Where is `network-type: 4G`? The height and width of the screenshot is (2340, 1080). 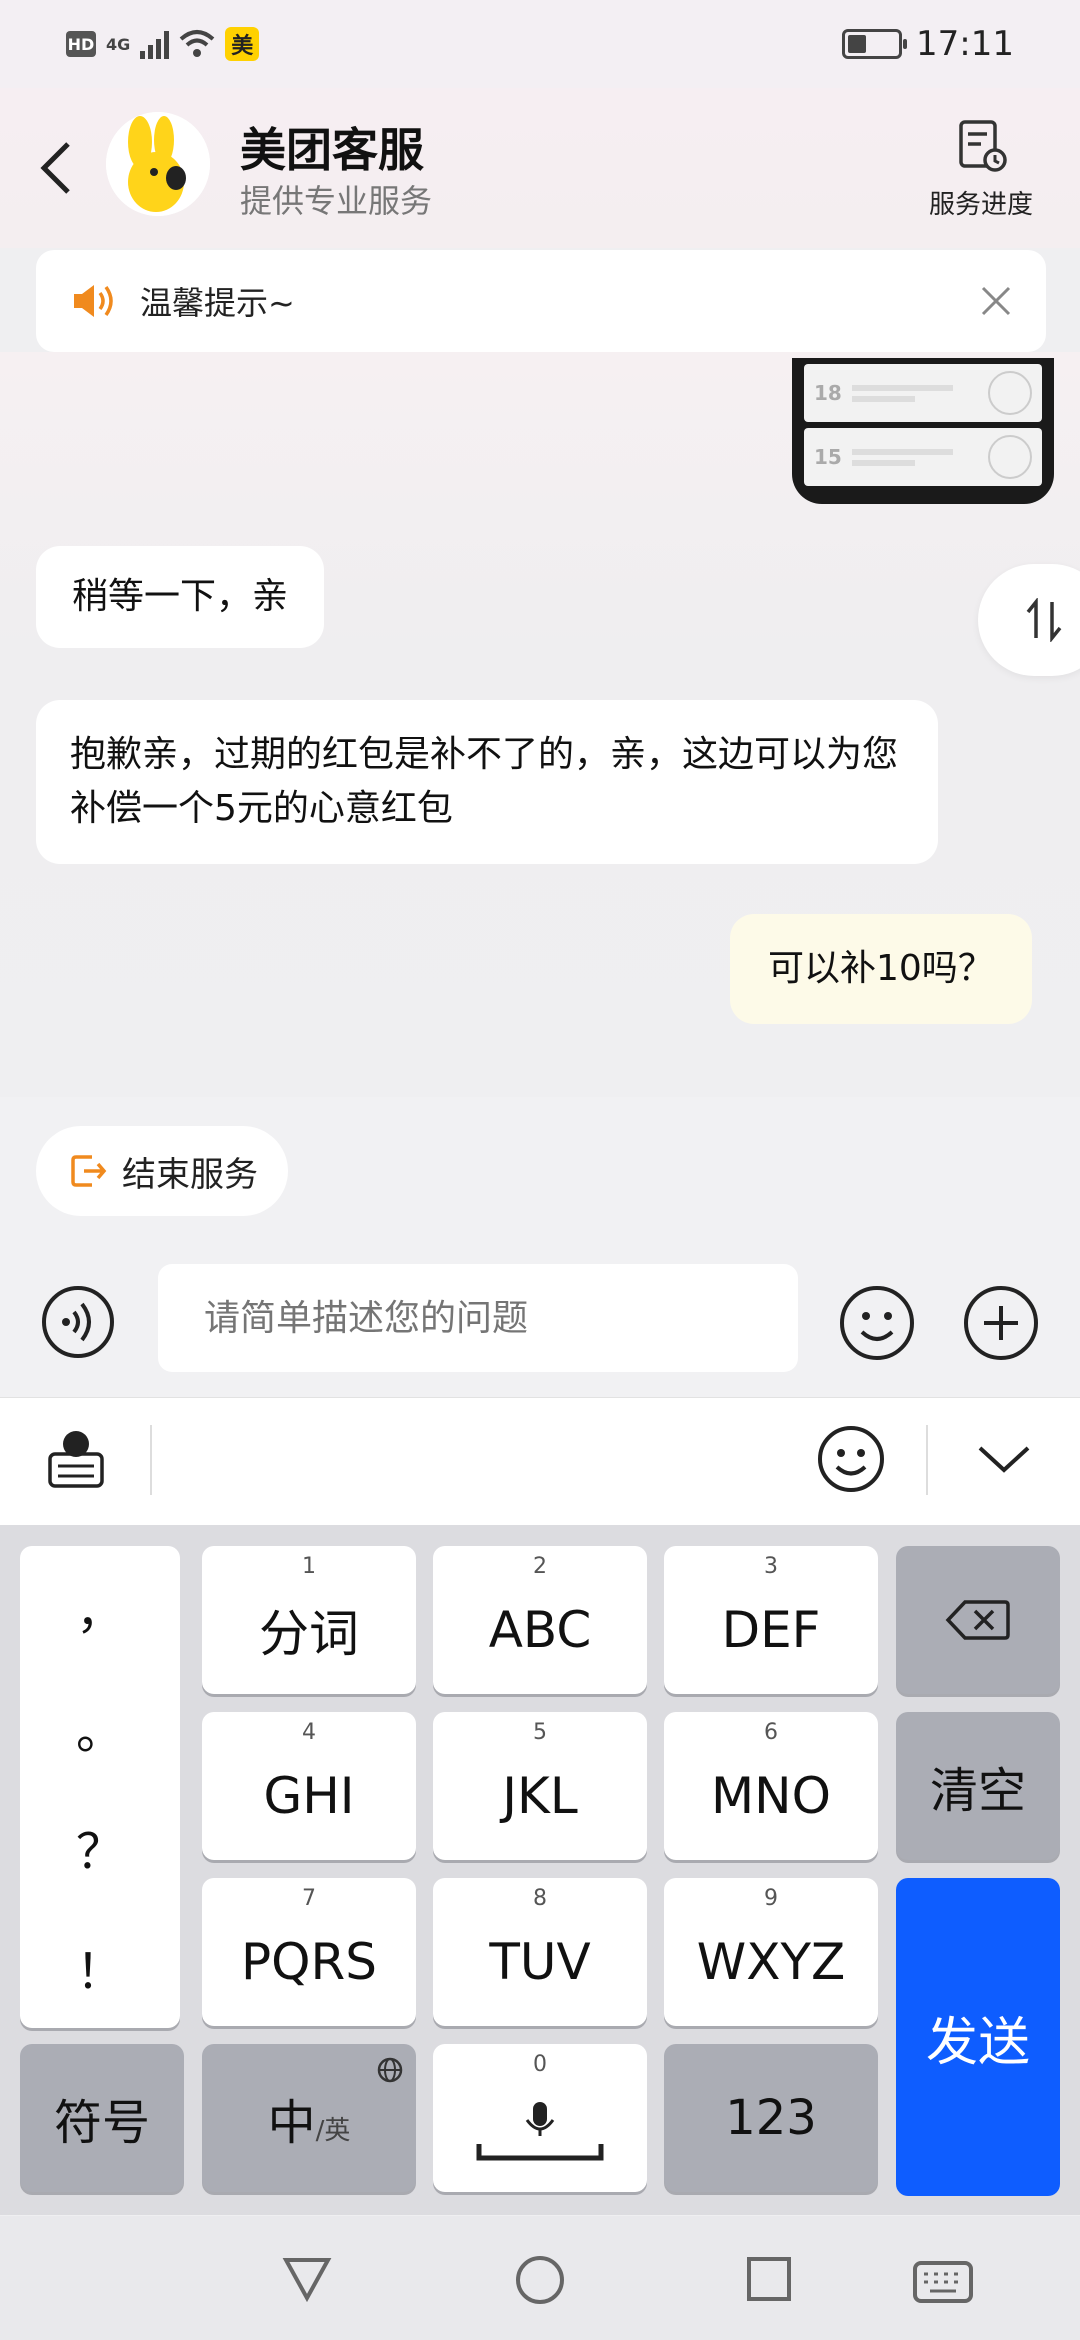 network-type: 4G is located at coordinates (118, 44).